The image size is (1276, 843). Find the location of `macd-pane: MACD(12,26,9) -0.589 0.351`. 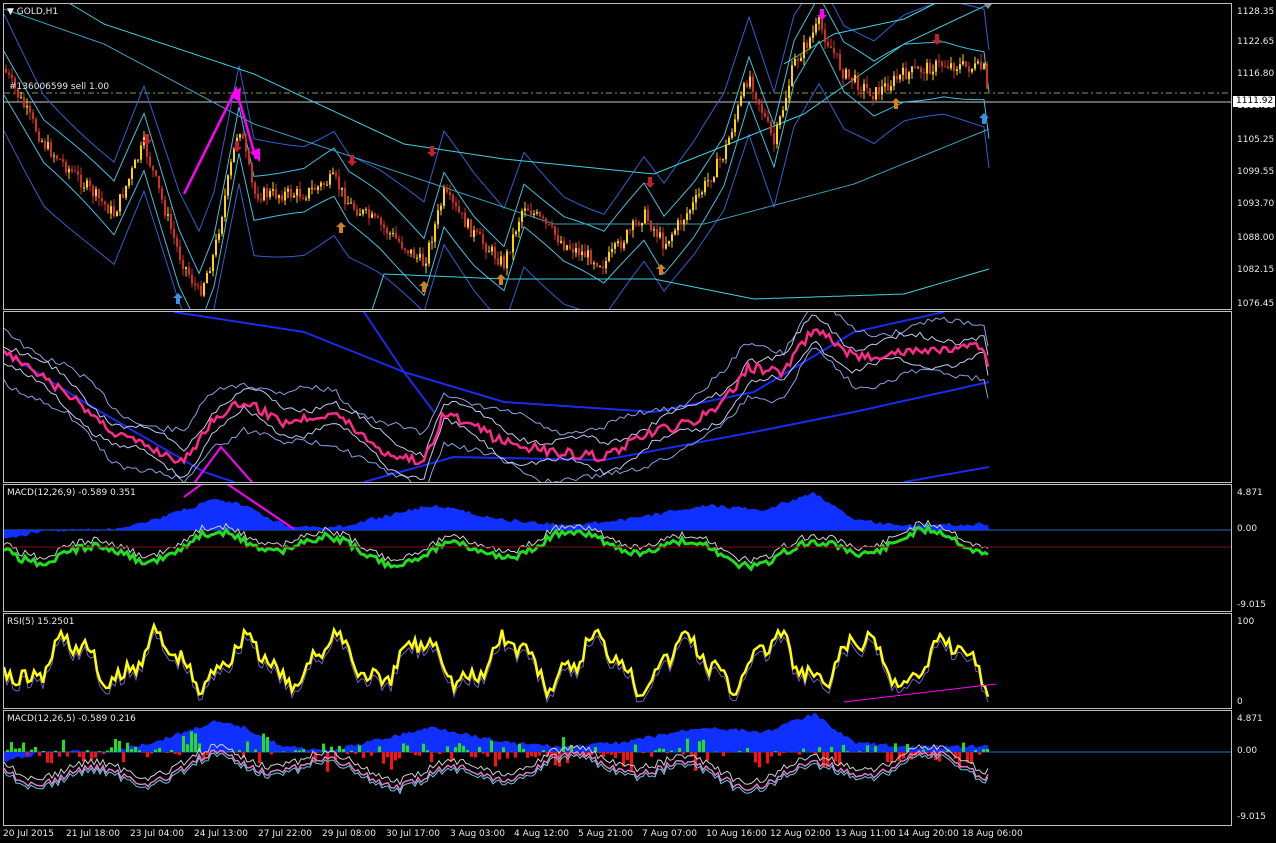

macd-pane: MACD(12,26,9) -0.589 0.351 is located at coordinates (617, 548).